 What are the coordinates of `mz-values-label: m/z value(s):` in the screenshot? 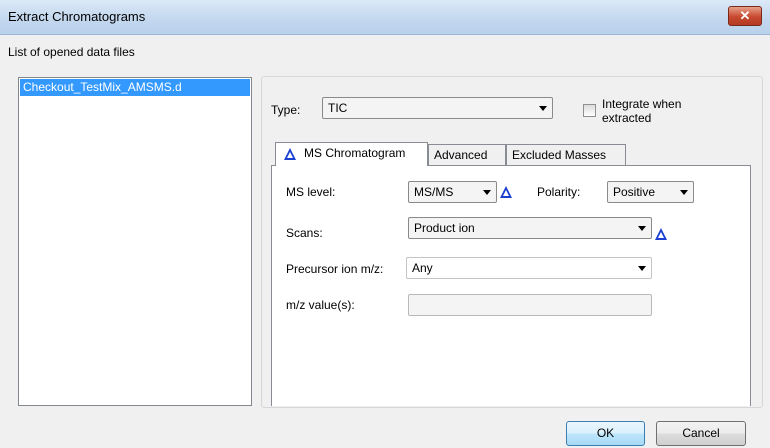 It's located at (320, 305).